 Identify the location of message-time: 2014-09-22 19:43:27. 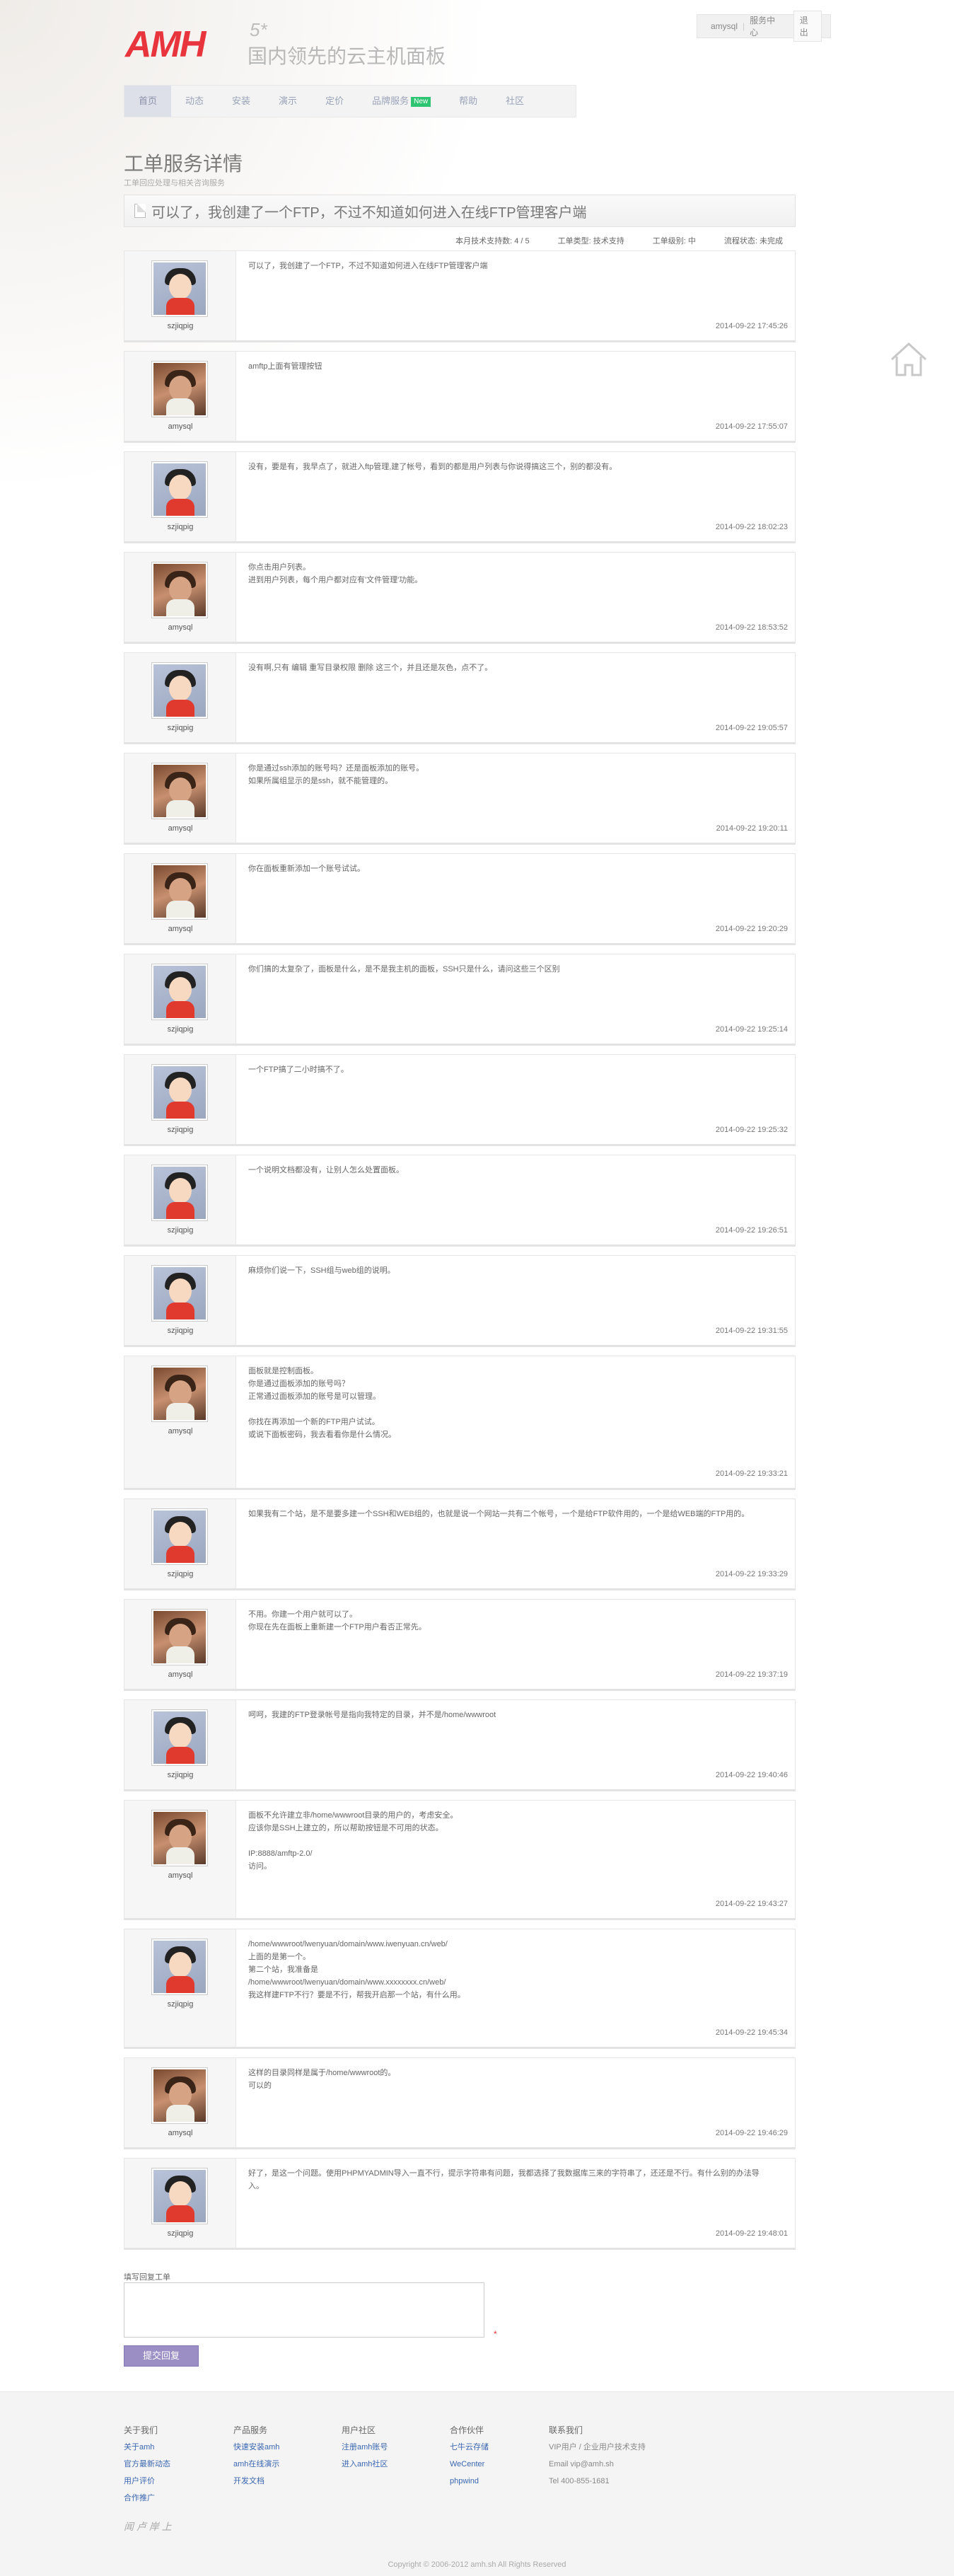
(751, 1904).